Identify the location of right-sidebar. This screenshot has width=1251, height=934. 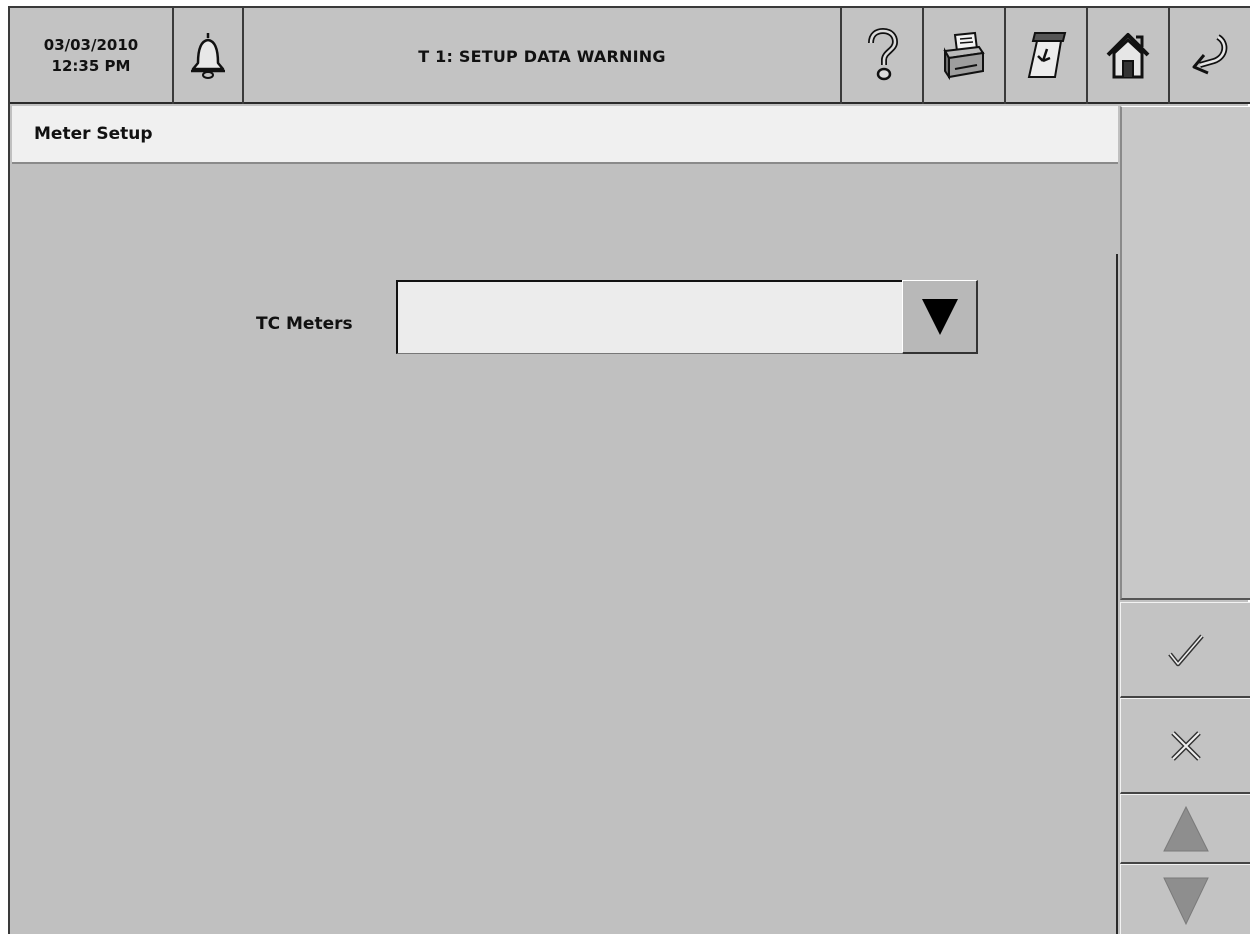
(1185, 520).